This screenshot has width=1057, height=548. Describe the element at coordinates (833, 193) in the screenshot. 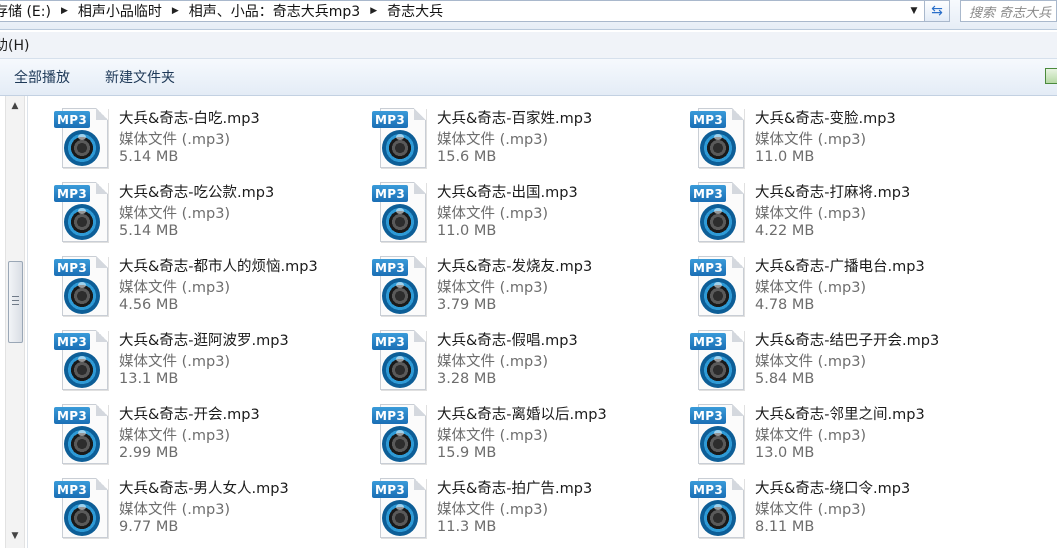

I see `file-name: 大兵&奇志-打麻将.mp3` at that location.